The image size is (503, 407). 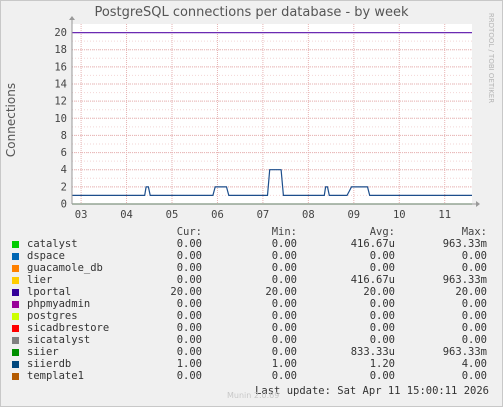 I want to click on legend-min-value: 20.00, so click(x=281, y=292).